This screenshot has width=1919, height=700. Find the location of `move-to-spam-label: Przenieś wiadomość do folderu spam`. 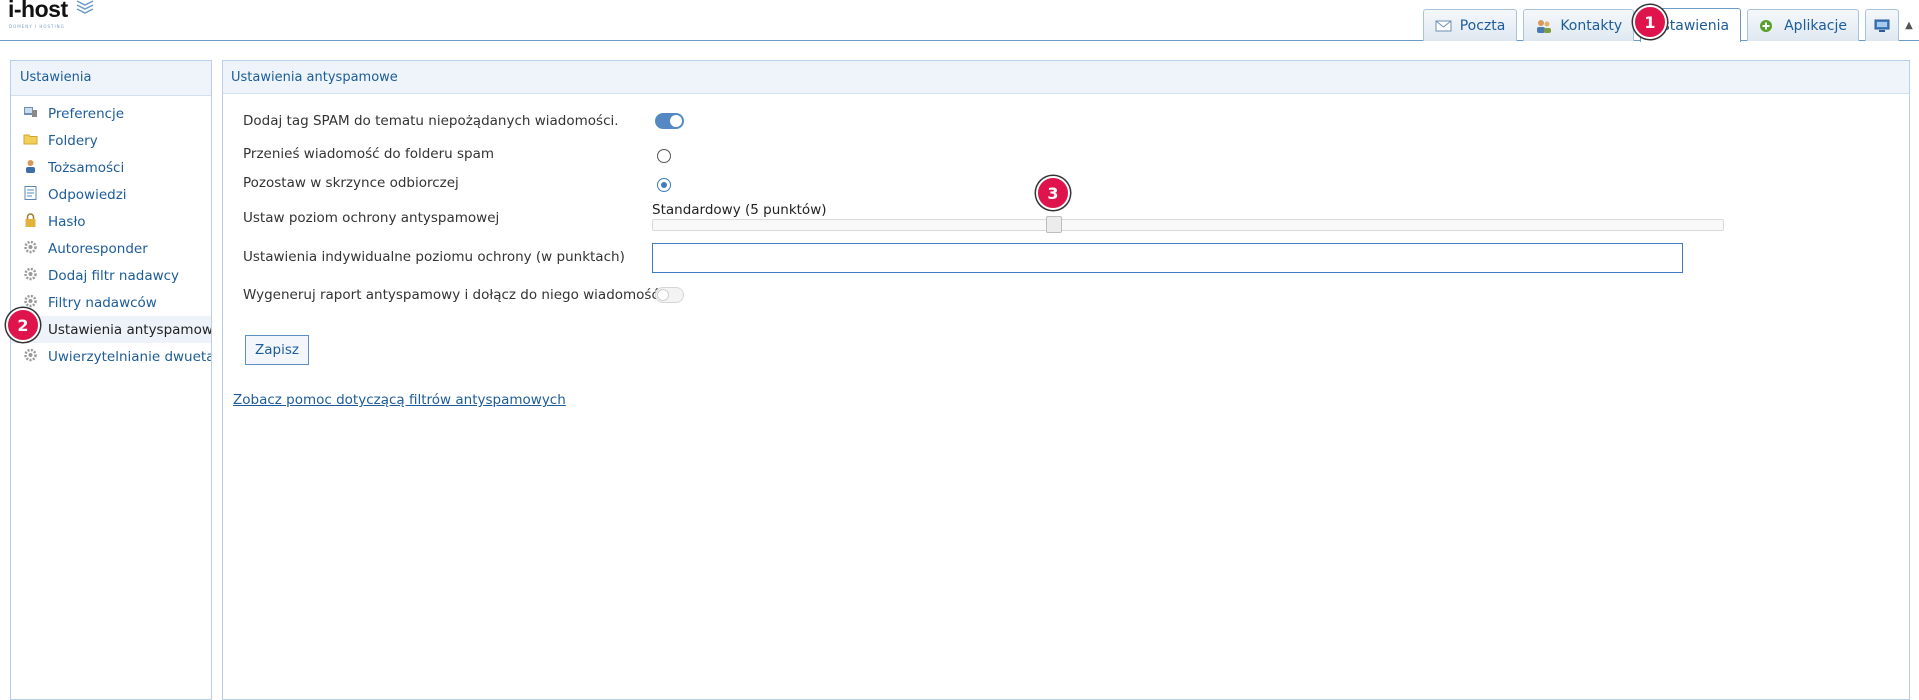

move-to-spam-label: Przenieś wiadomość do folderu spam is located at coordinates (369, 154).